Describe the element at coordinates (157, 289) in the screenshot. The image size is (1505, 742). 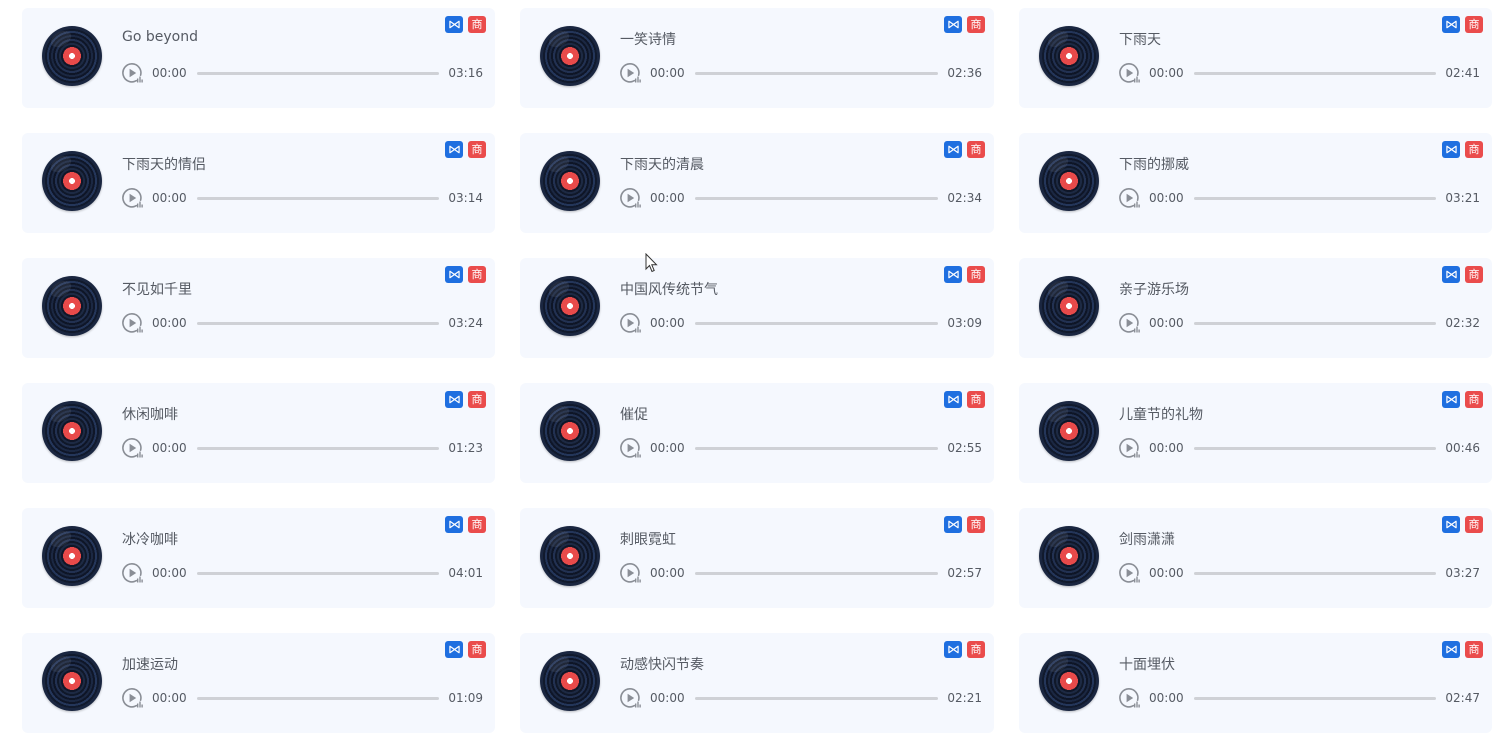
I see `track-title: 不见如千里` at that location.